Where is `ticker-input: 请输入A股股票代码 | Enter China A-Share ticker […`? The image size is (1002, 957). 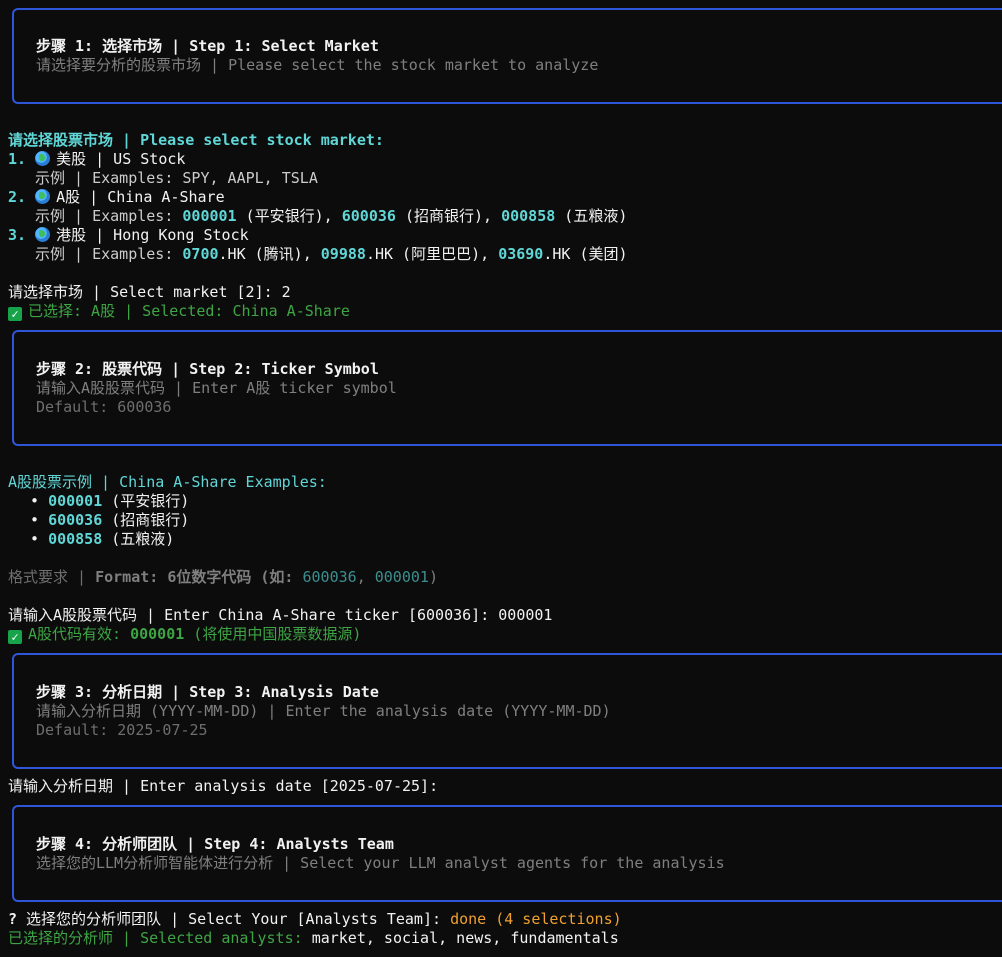 ticker-input: 请输入A股股票代码 | Enter China A-Share ticker [… is located at coordinates (280, 615).